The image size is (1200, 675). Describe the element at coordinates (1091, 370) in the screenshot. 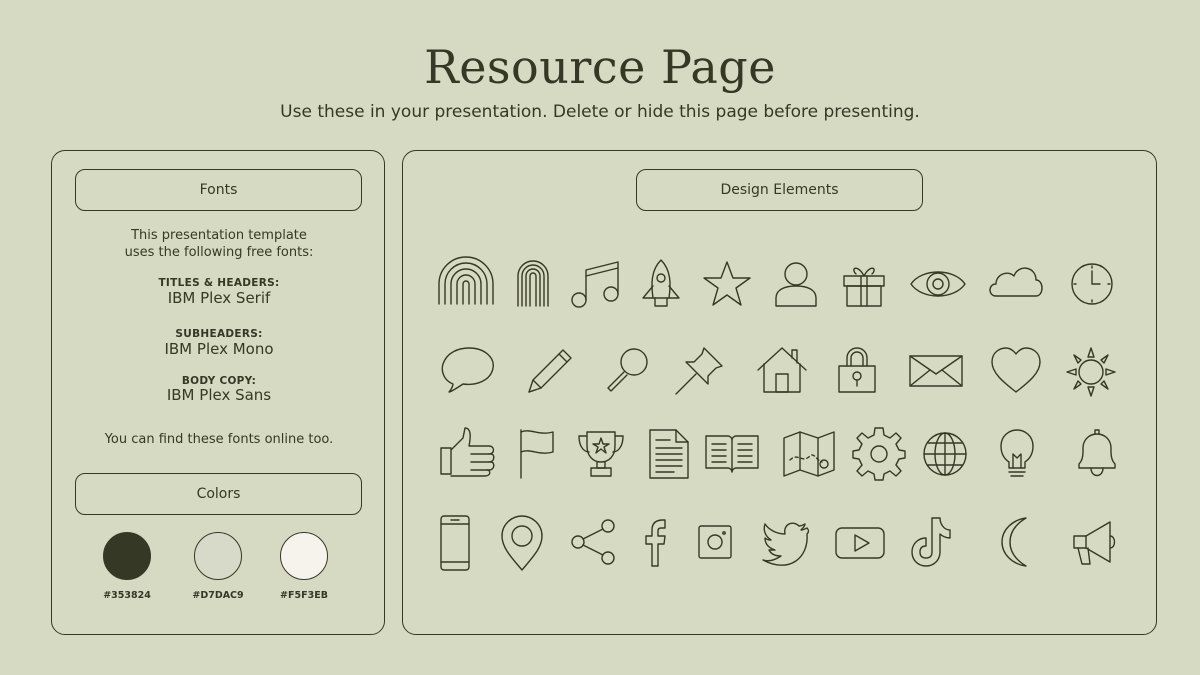

I see `sun-icon` at that location.